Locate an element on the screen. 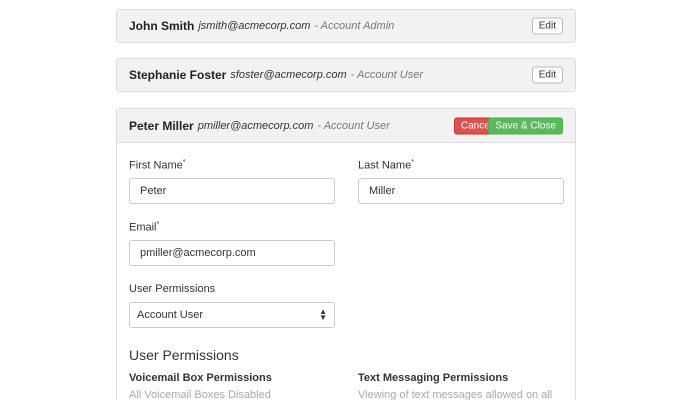  text-messaging-permissions-value: Viewing of text messages allowed on all is located at coordinates (455, 394).